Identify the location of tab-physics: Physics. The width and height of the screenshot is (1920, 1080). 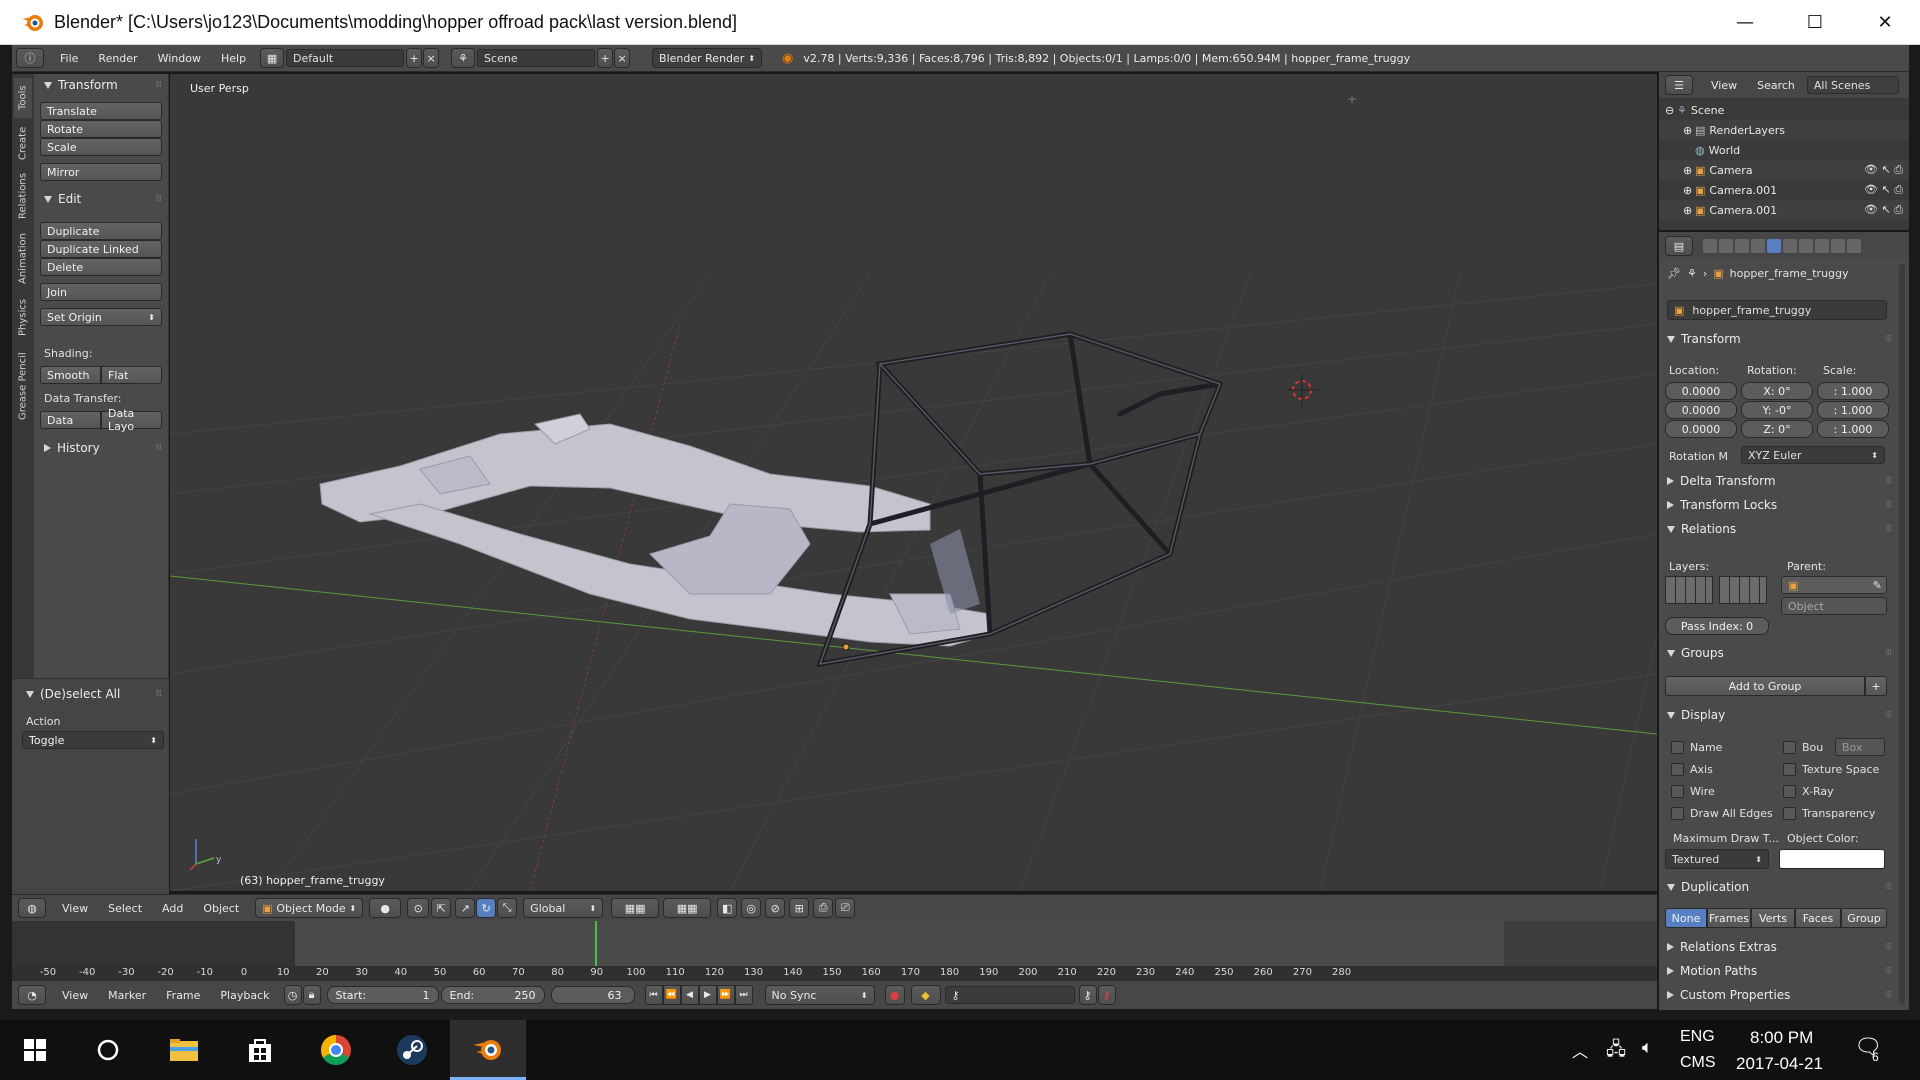
(23, 318).